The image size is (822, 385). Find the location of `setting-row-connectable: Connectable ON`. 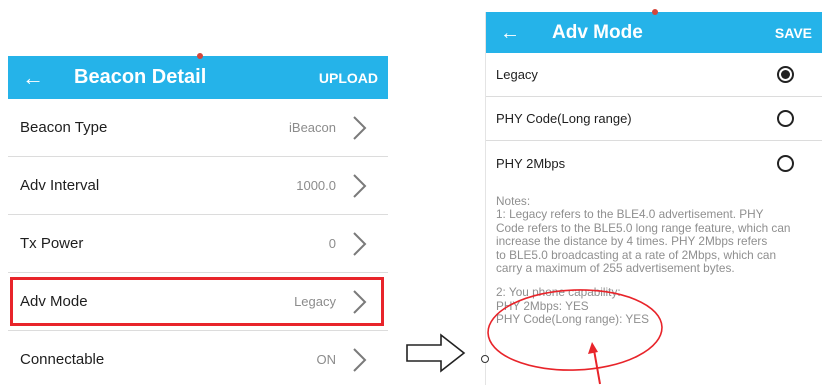

setting-row-connectable: Connectable ON is located at coordinates (198, 358).